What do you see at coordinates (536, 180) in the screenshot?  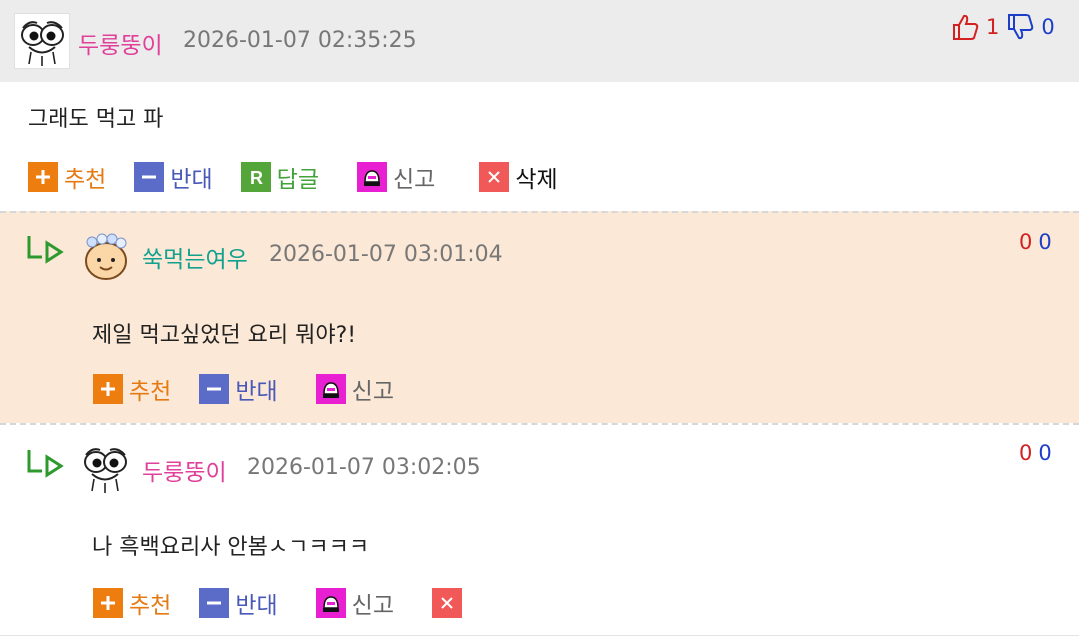 I see `delete-label: 삭제` at bounding box center [536, 180].